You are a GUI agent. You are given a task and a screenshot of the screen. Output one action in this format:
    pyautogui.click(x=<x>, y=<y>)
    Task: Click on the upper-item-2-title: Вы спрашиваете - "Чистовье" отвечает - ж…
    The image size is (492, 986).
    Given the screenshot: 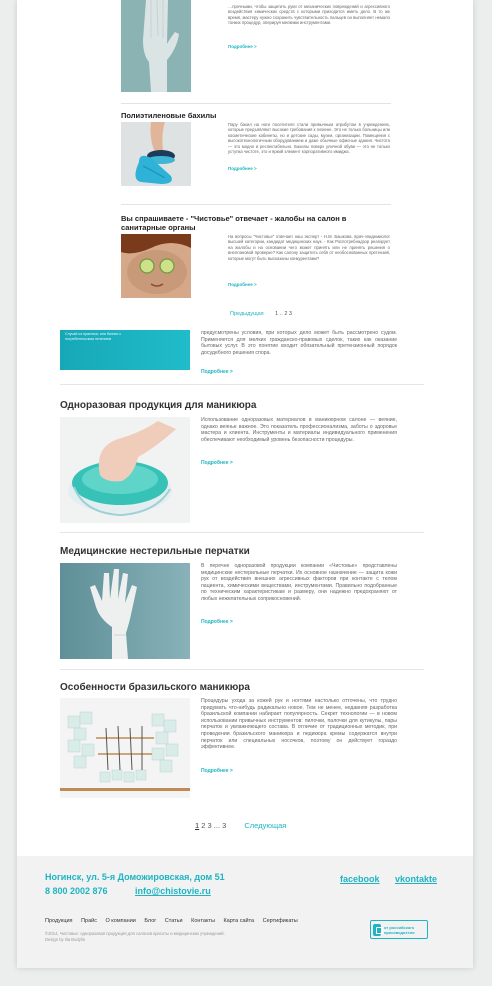 What is the action you would take?
    pyautogui.click(x=256, y=223)
    